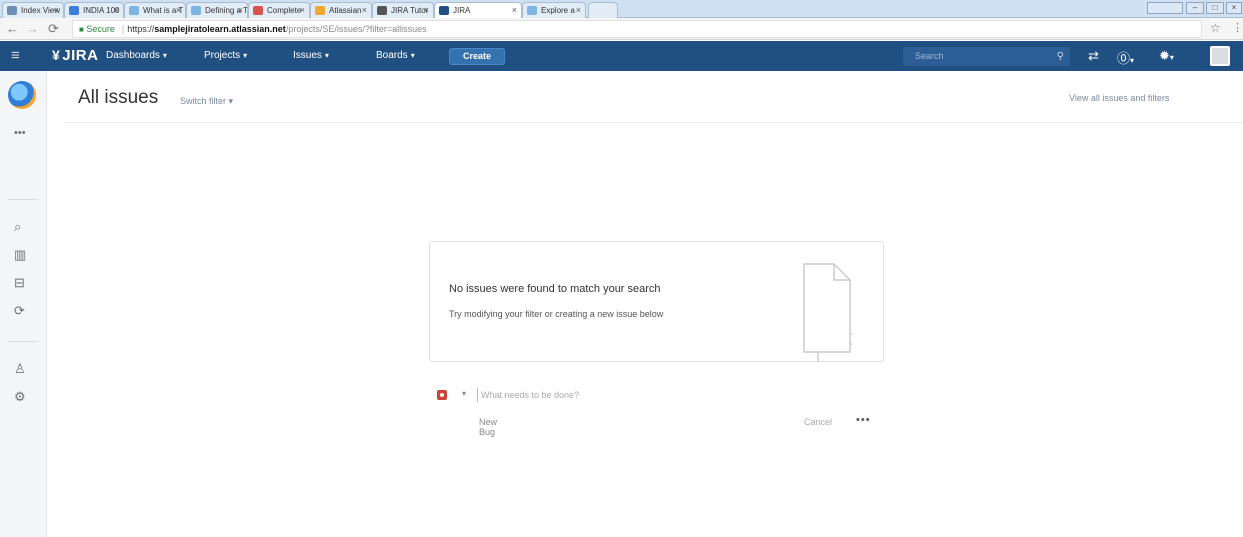 The image size is (1243, 537). I want to click on more-options-icon: •••, so click(863, 420).